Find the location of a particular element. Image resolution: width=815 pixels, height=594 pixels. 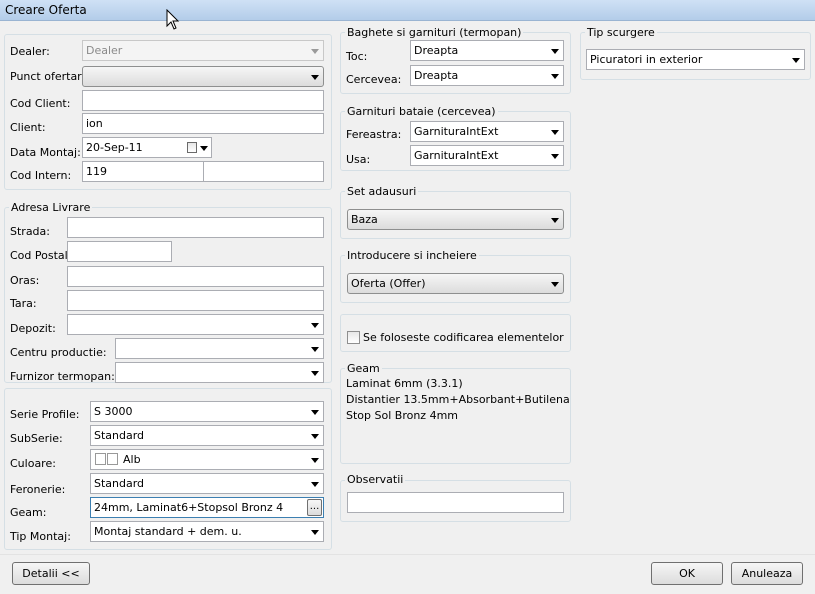

data-montaj-picker: 20-Sep-11 is located at coordinates (147, 147).